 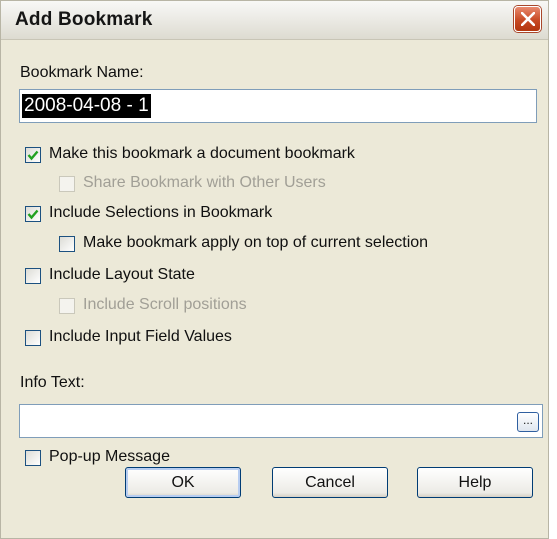 I want to click on close-button, so click(x=527, y=19).